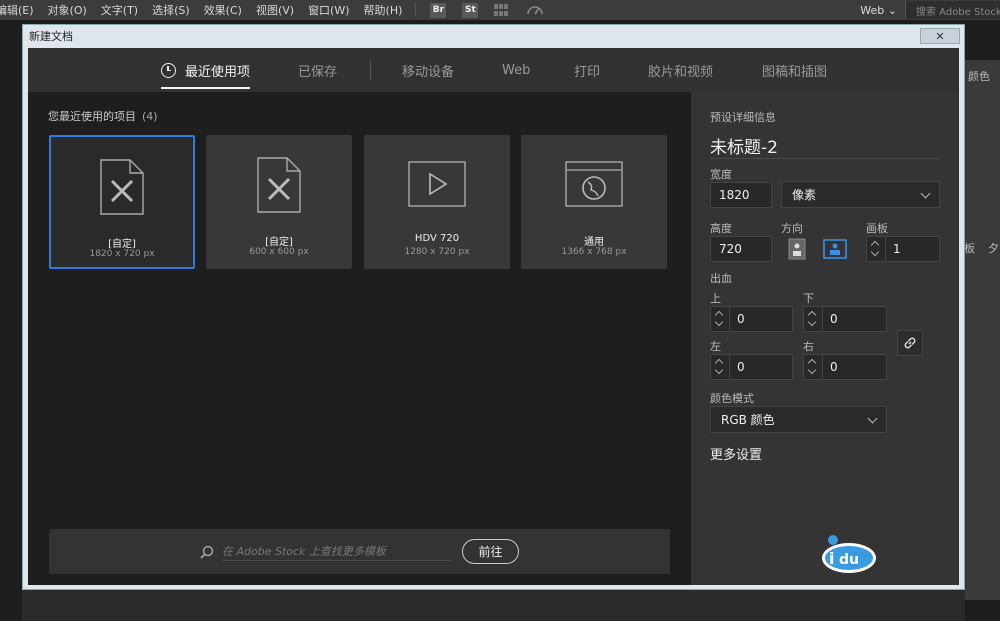 This screenshot has height=621, width=1000. Describe the element at coordinates (849, 560) in the screenshot. I see `svg-text: du` at that location.